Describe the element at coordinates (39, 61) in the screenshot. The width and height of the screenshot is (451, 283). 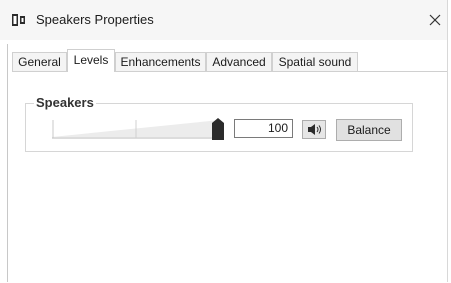
I see `tab-general: General` at that location.